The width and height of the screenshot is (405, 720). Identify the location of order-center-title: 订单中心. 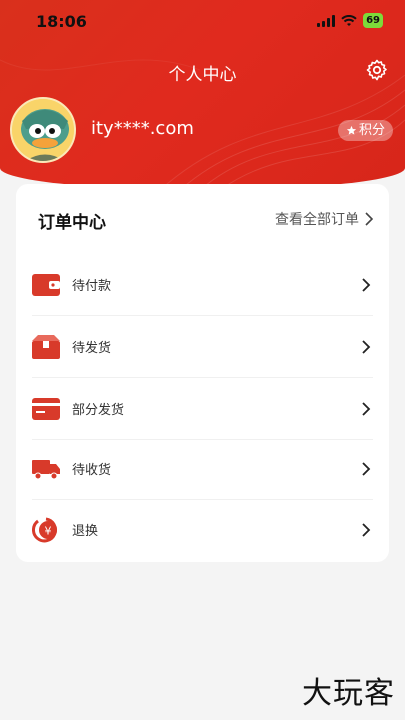
(72, 223).